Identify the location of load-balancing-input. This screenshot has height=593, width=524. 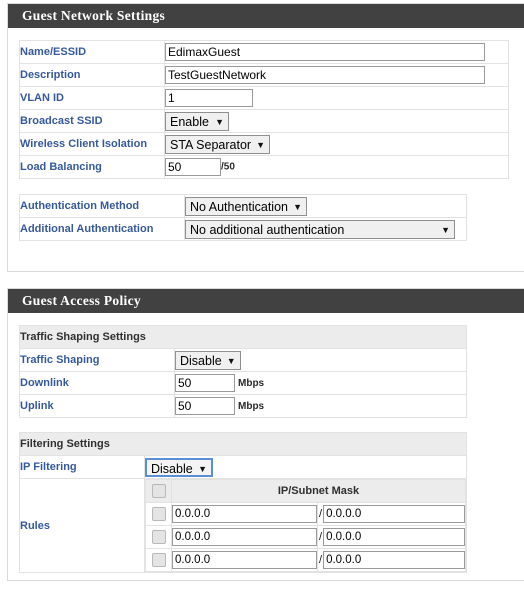
(193, 167).